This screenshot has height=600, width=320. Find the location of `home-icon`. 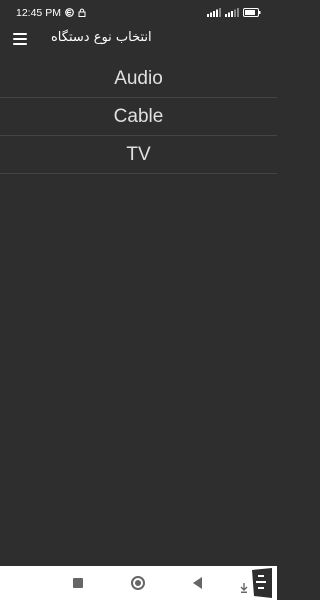

home-icon is located at coordinates (138, 583).